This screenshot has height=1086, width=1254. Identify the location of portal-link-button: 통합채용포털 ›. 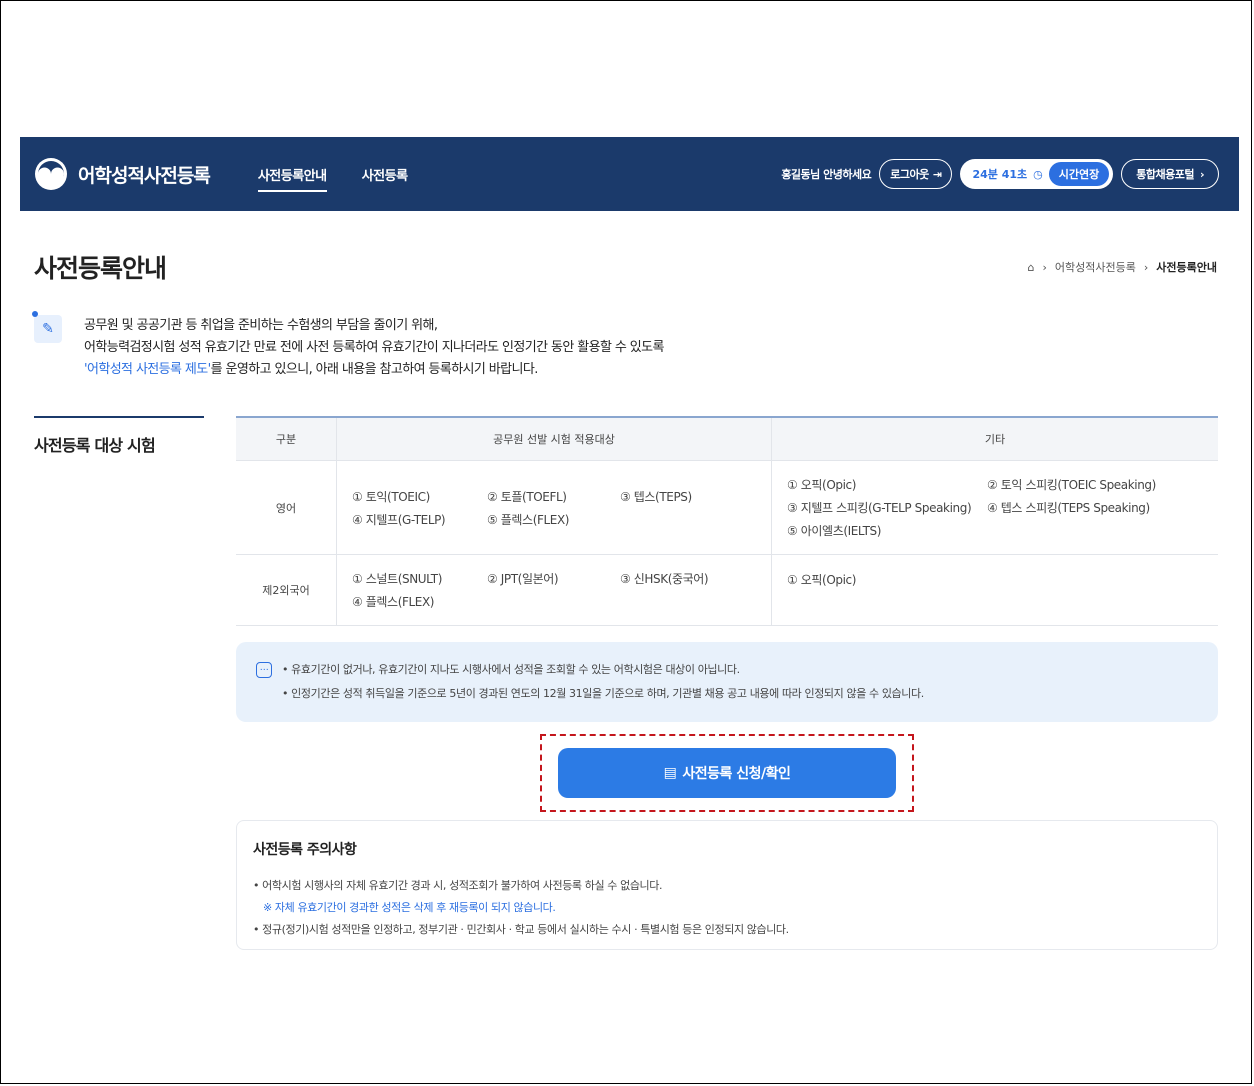
(1170, 174).